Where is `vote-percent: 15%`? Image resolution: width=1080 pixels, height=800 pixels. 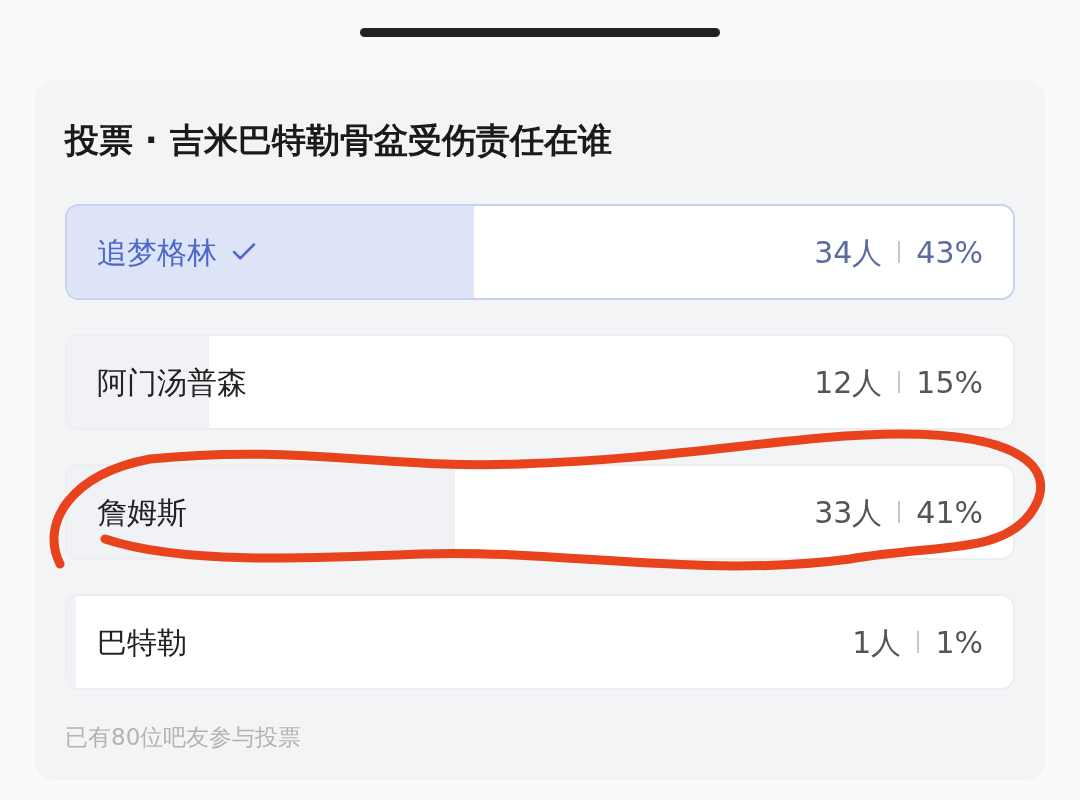
vote-percent: 15% is located at coordinates (949, 382).